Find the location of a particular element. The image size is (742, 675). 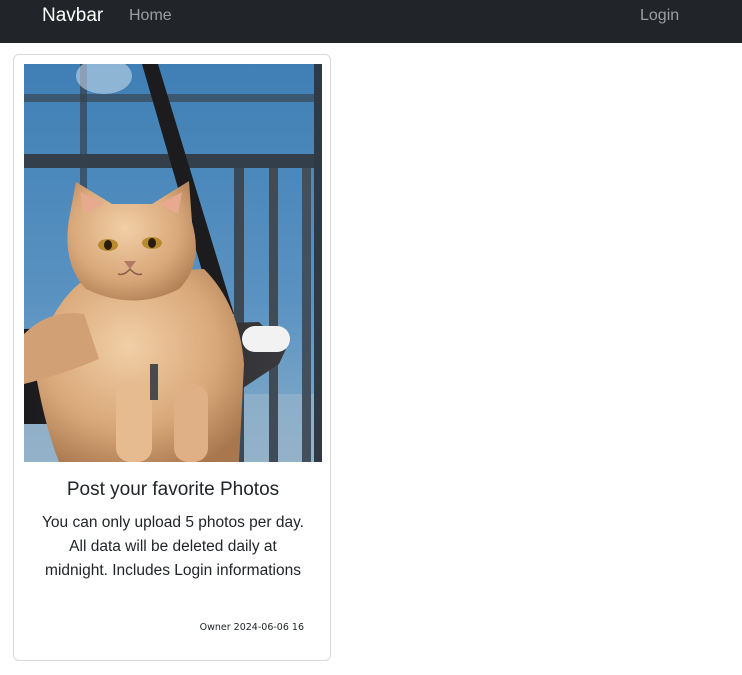

nav-link-home: Home is located at coordinates (150, 16).